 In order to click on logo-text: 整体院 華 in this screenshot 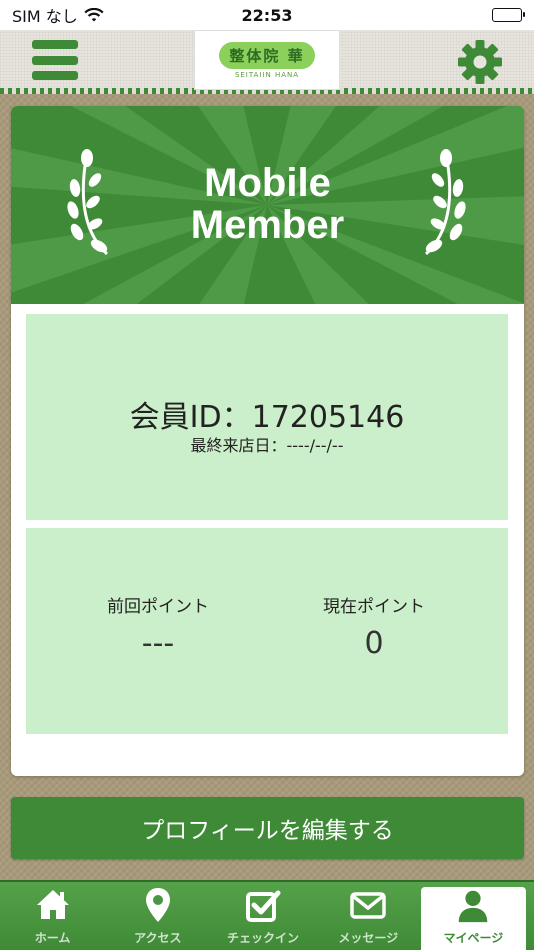, I will do `click(267, 55)`.